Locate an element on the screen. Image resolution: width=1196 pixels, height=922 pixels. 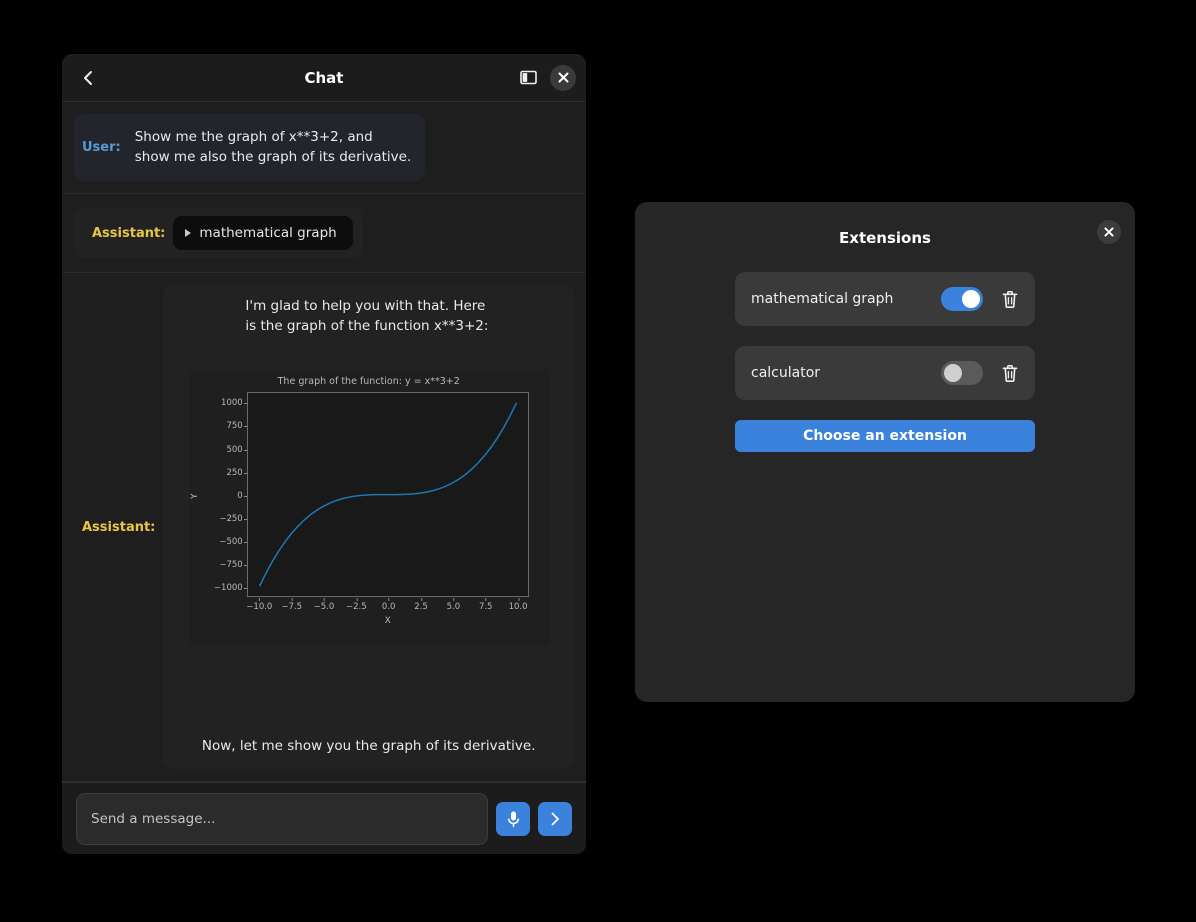
chart-ytick: −1000 is located at coordinates (230, 588).